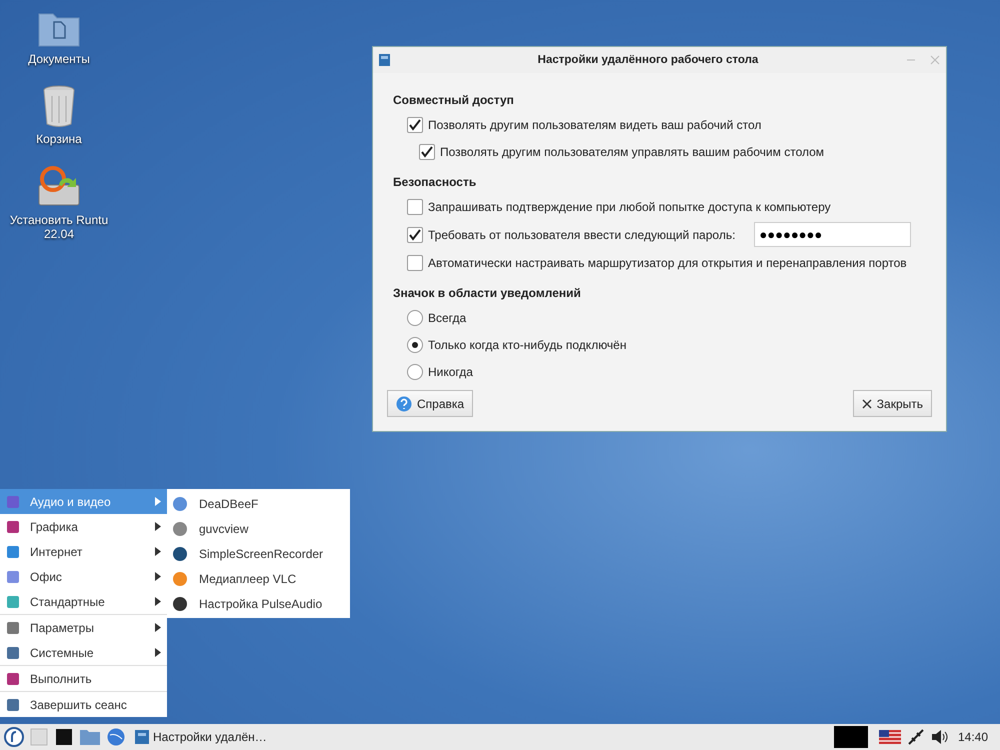 This screenshot has height=750, width=1000. I want to click on window-title: Настройки удалённого рабочего стола, so click(648, 60).